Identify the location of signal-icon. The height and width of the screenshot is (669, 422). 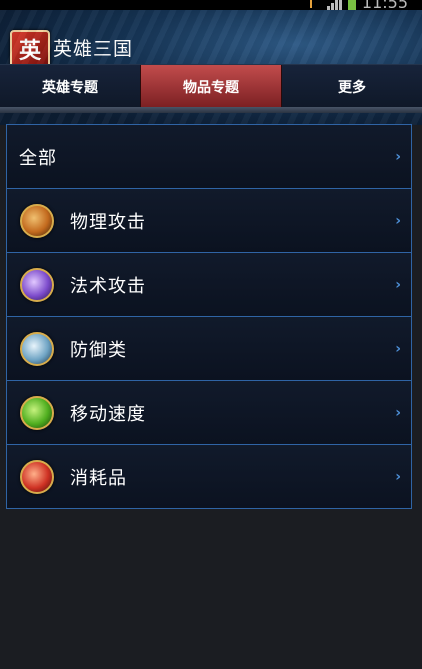
(334, 5).